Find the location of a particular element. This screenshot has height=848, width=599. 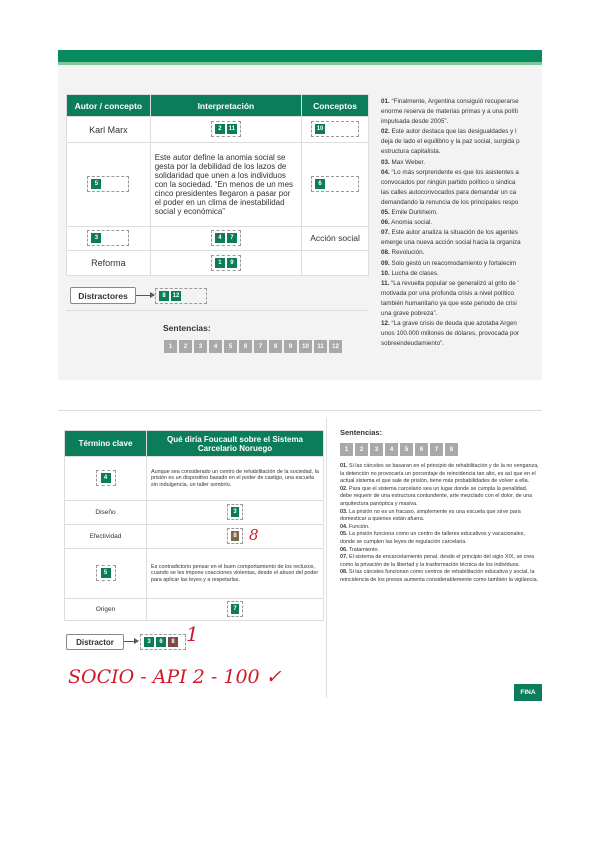

sentence-chip: 1 is located at coordinates (219, 262).